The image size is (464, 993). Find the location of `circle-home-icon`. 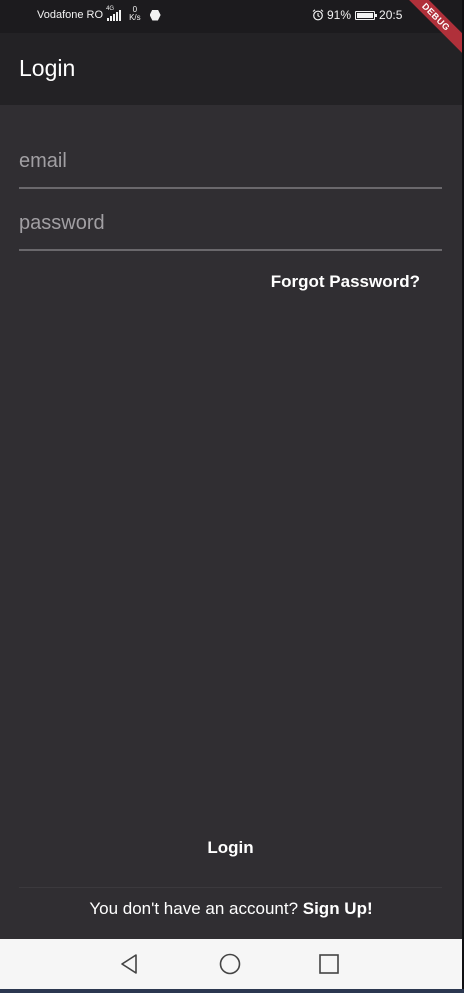

circle-home-icon is located at coordinates (230, 964).